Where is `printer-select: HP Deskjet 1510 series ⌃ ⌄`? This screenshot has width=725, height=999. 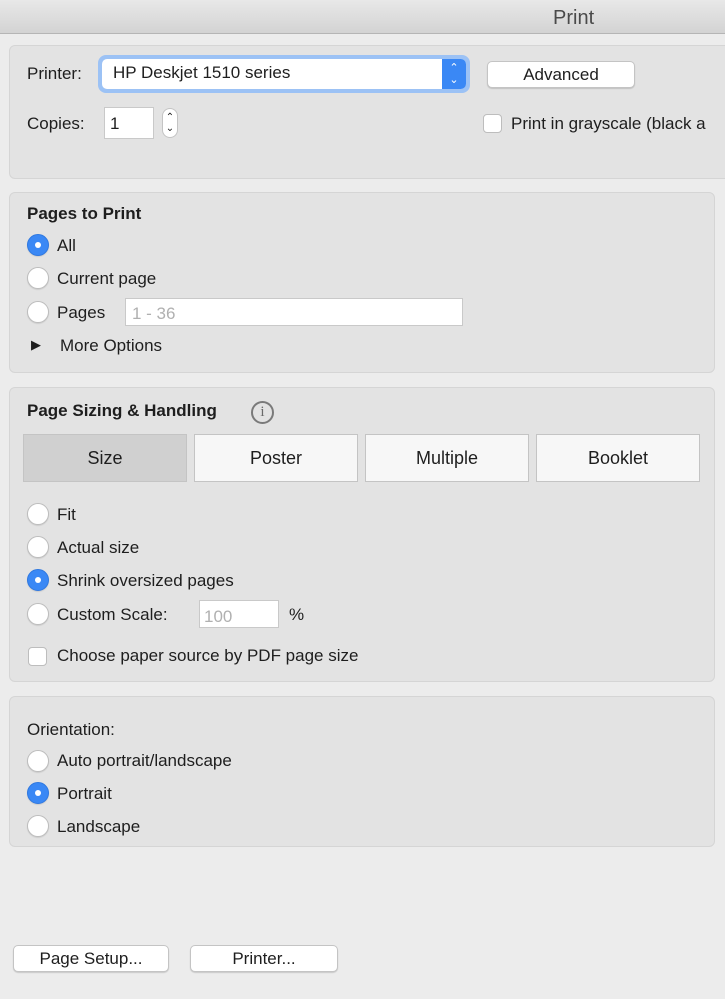
printer-select: HP Deskjet 1510 series ⌃ ⌄ is located at coordinates (284, 74).